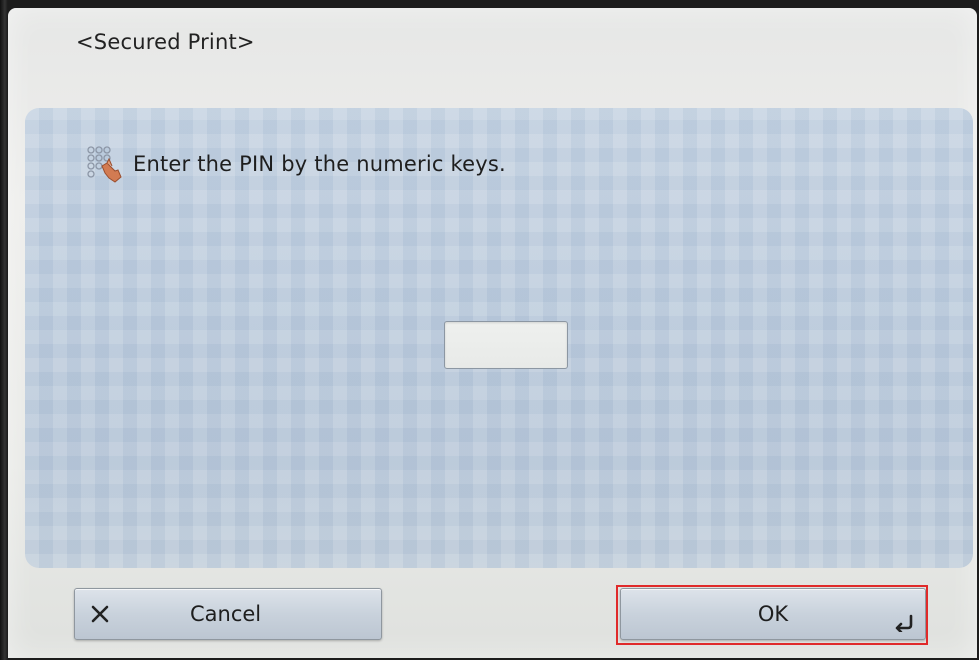 Image resolution: width=979 pixels, height=660 pixels. I want to click on ok-button-label: OK, so click(773, 614).